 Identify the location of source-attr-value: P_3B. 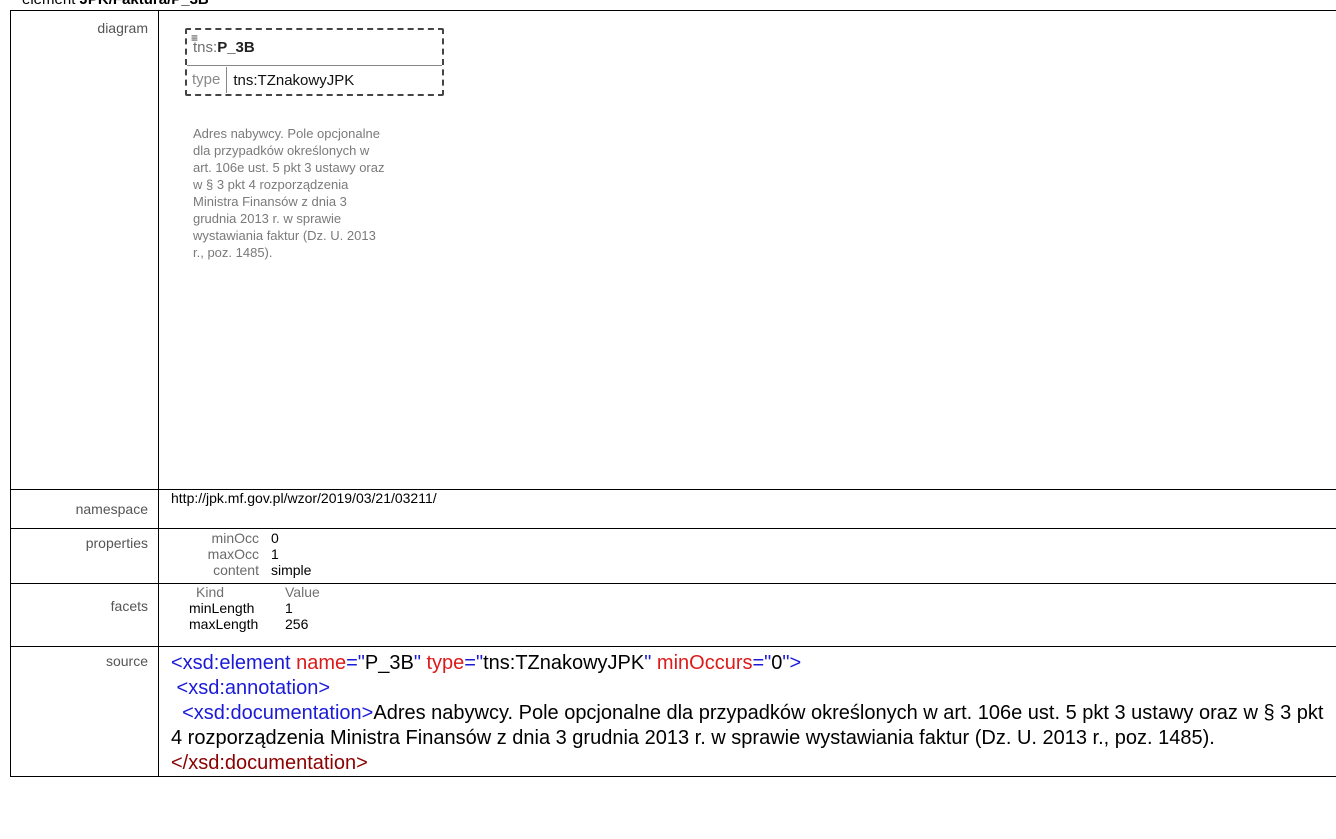
(389, 663).